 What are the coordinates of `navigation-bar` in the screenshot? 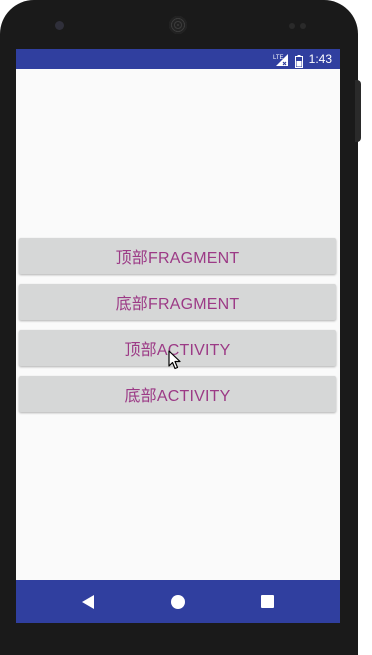 It's located at (178, 601).